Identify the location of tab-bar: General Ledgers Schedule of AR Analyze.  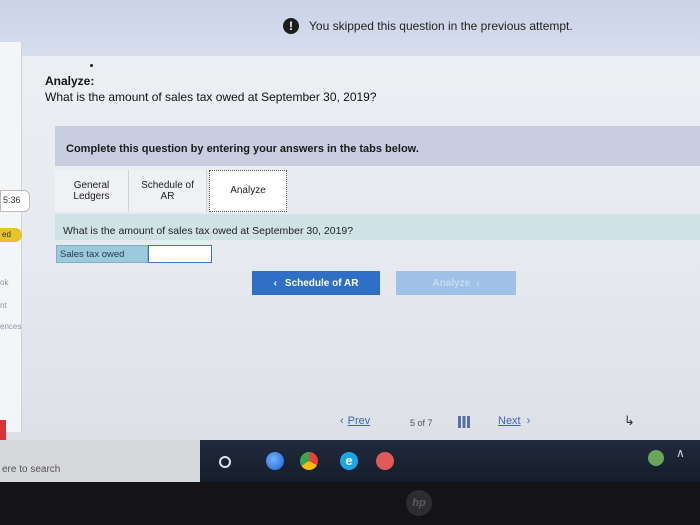
(171, 191).